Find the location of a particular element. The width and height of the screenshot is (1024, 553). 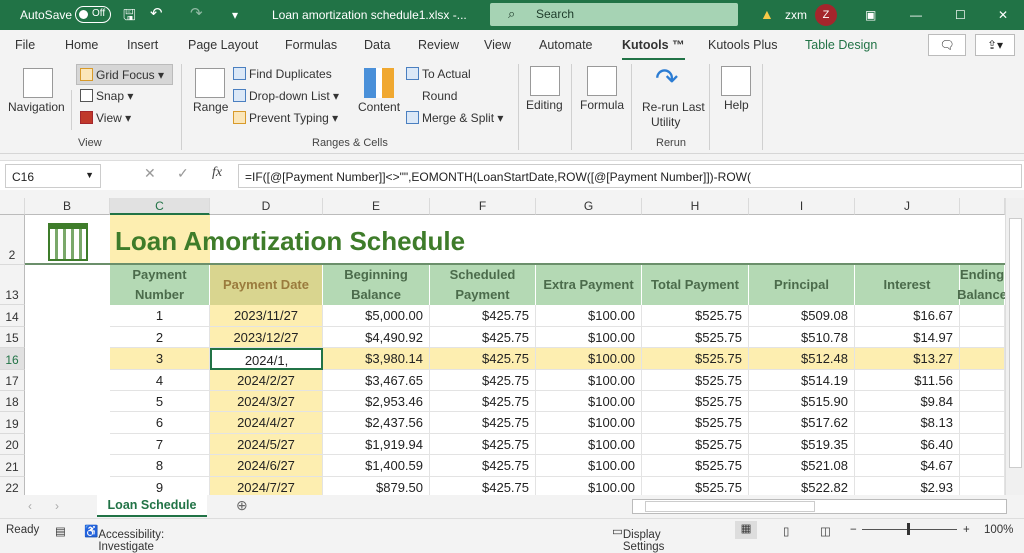

column-header-b: B is located at coordinates (67, 206).